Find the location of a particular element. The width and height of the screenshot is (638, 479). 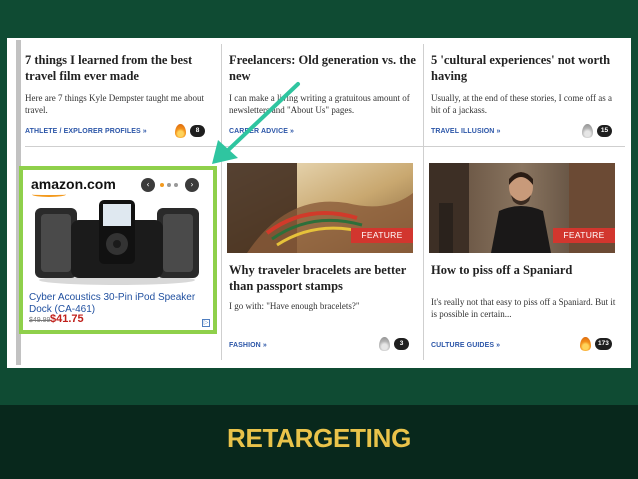

category-link: TRAVEL ILLUSION » is located at coordinates (466, 131).